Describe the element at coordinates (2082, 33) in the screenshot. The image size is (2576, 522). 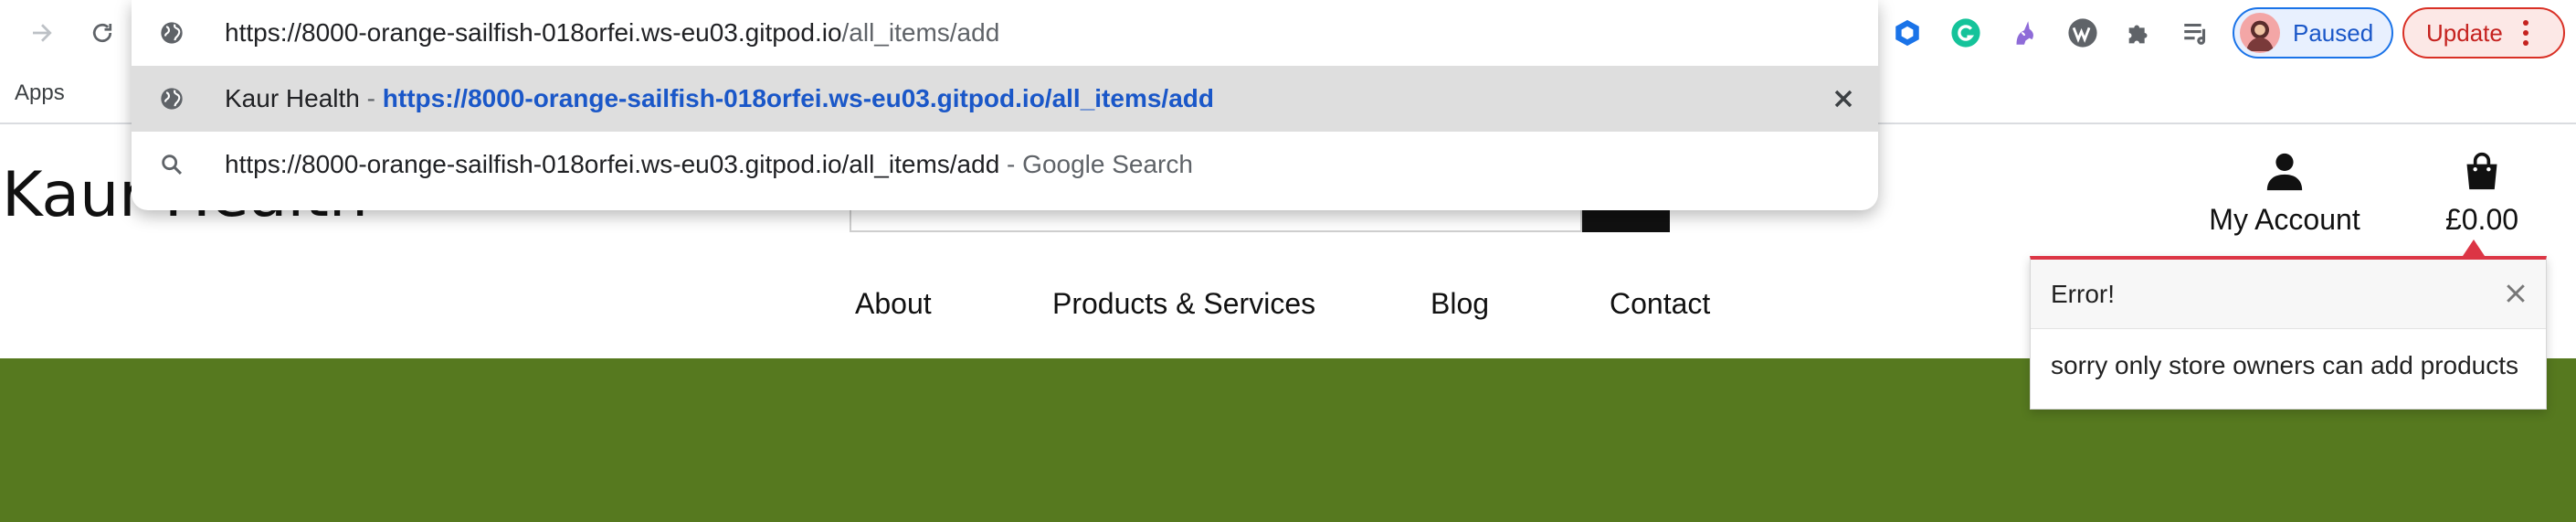
I see `wordpress-extension-icon` at that location.